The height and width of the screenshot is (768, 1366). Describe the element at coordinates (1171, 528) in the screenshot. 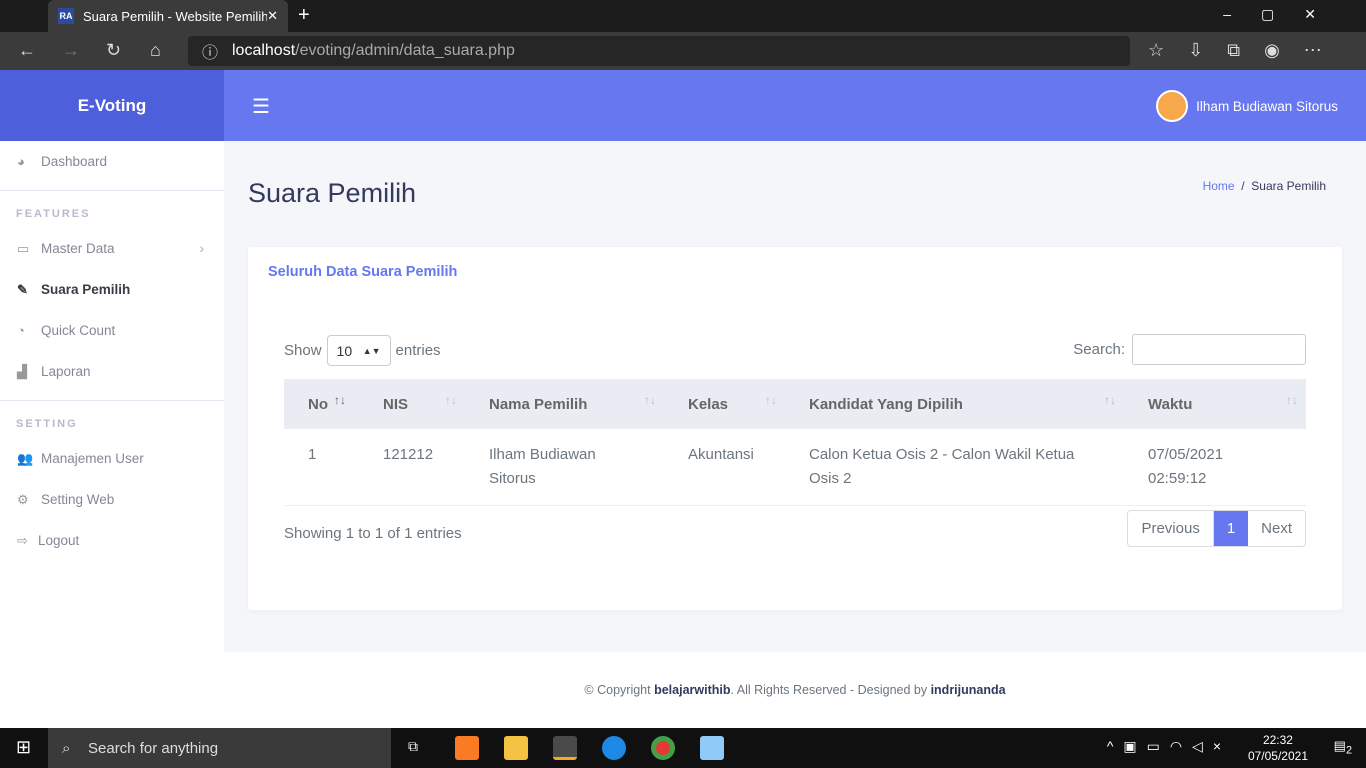

I see `previous-button: Previous` at that location.